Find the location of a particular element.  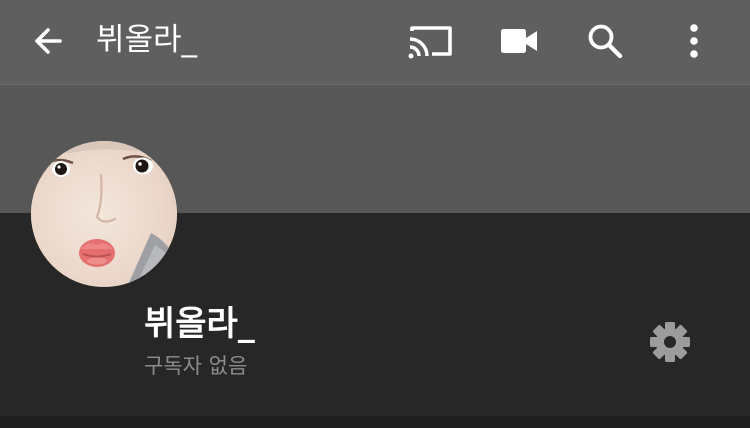

channel-name: 뷔올라_ is located at coordinates (199, 324).